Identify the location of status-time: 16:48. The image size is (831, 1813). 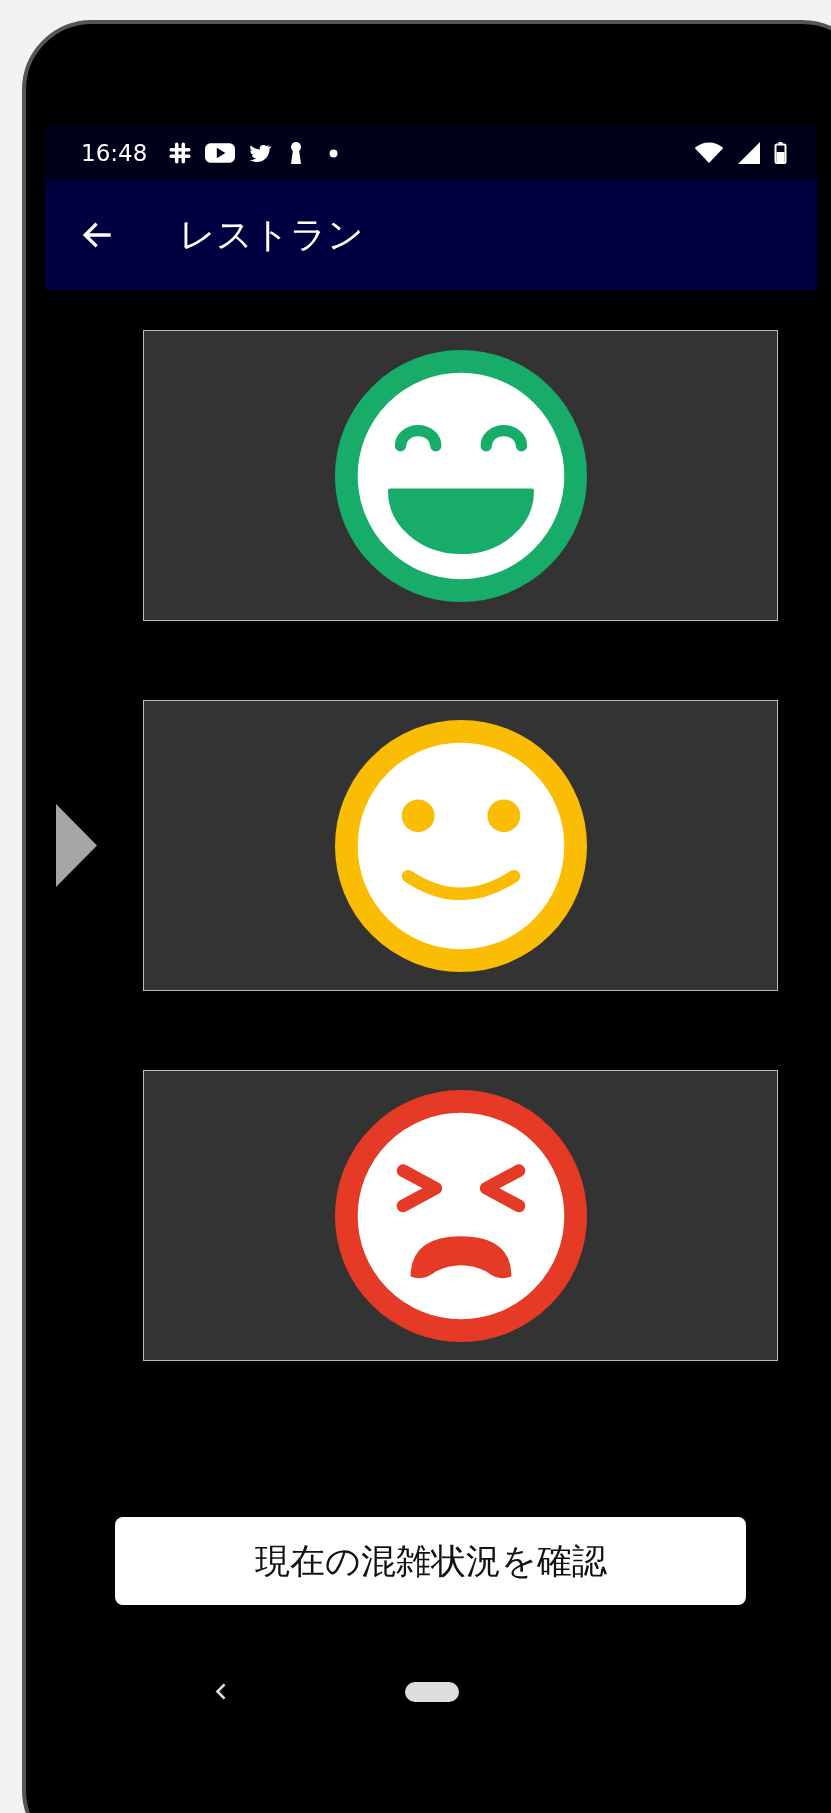
(114, 153).